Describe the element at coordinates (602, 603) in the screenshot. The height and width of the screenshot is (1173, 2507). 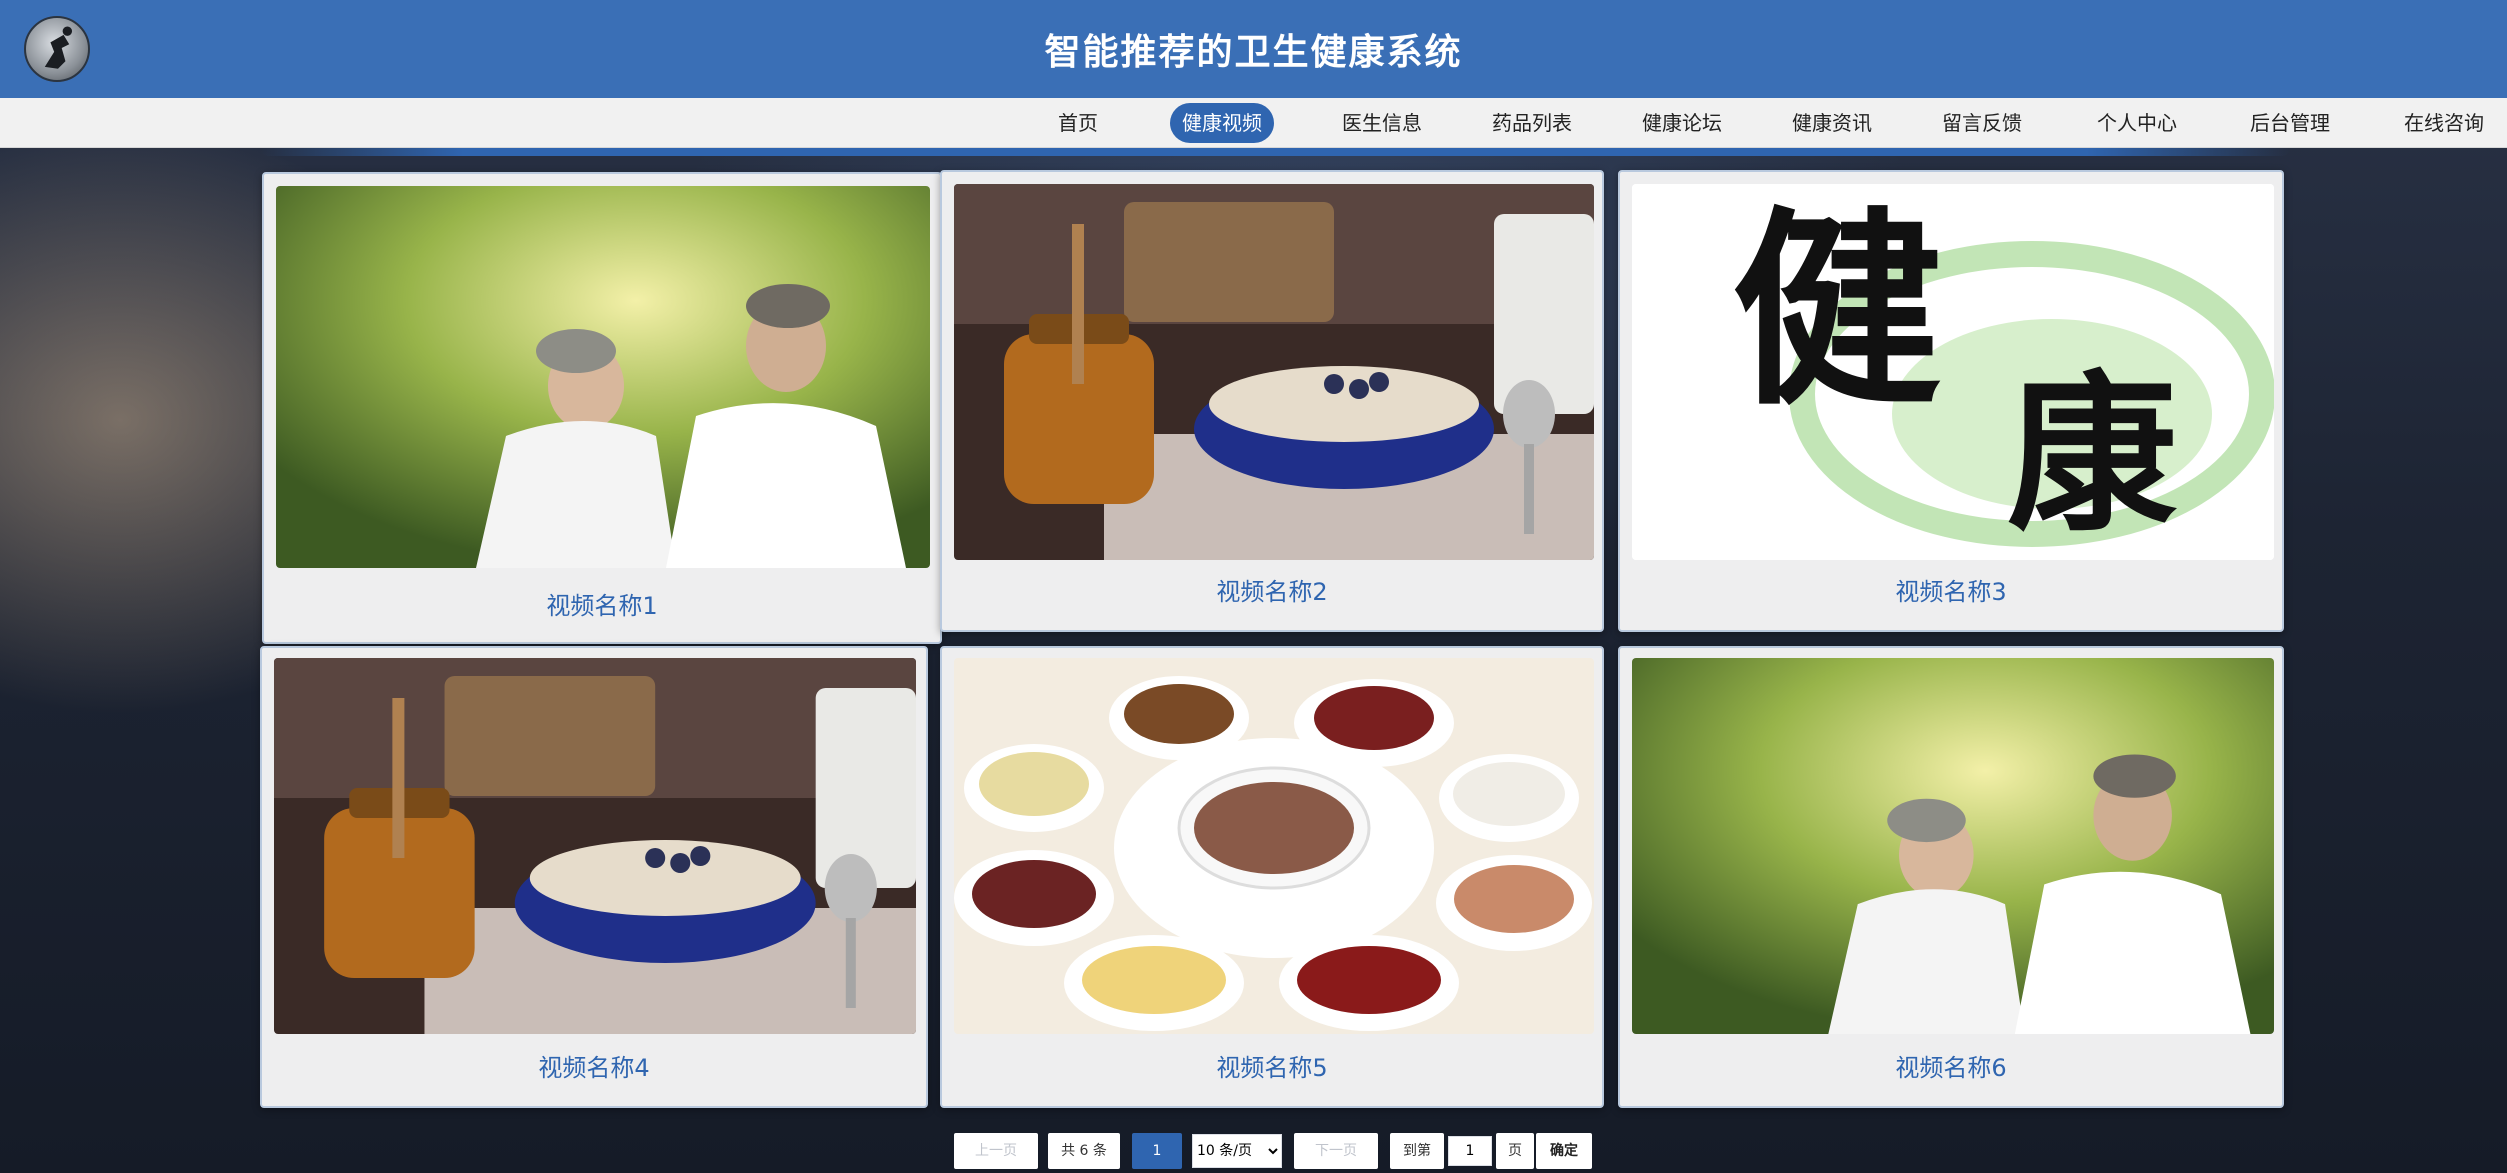
I see `video-name-1: 视频名称1` at that location.